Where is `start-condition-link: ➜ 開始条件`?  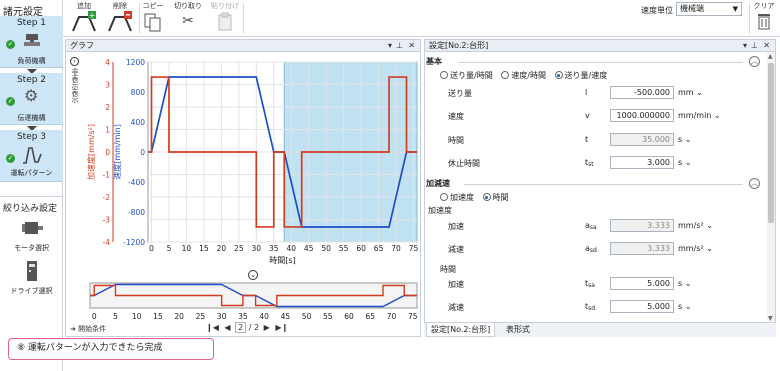 start-condition-link: ➜ 開始条件 is located at coordinates (88, 329).